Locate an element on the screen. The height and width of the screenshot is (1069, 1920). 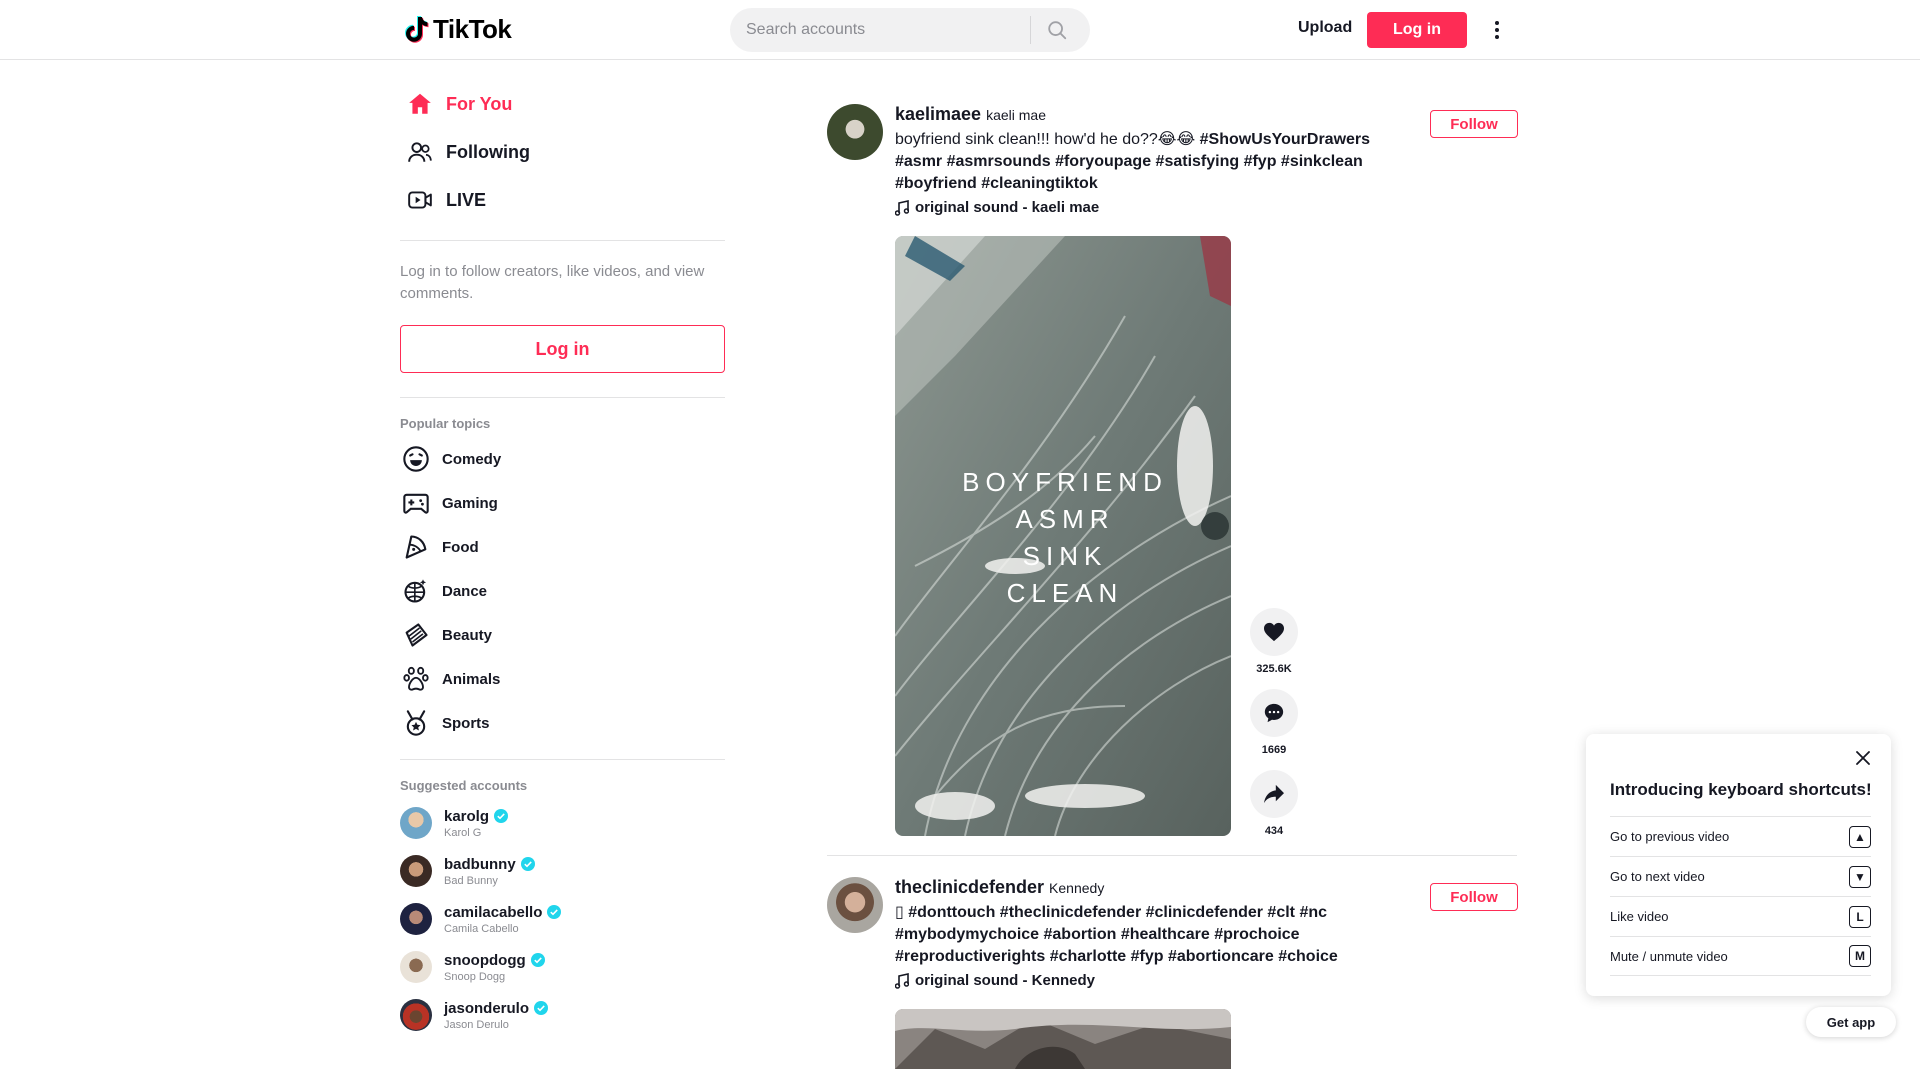
search-bar is located at coordinates (910, 30).